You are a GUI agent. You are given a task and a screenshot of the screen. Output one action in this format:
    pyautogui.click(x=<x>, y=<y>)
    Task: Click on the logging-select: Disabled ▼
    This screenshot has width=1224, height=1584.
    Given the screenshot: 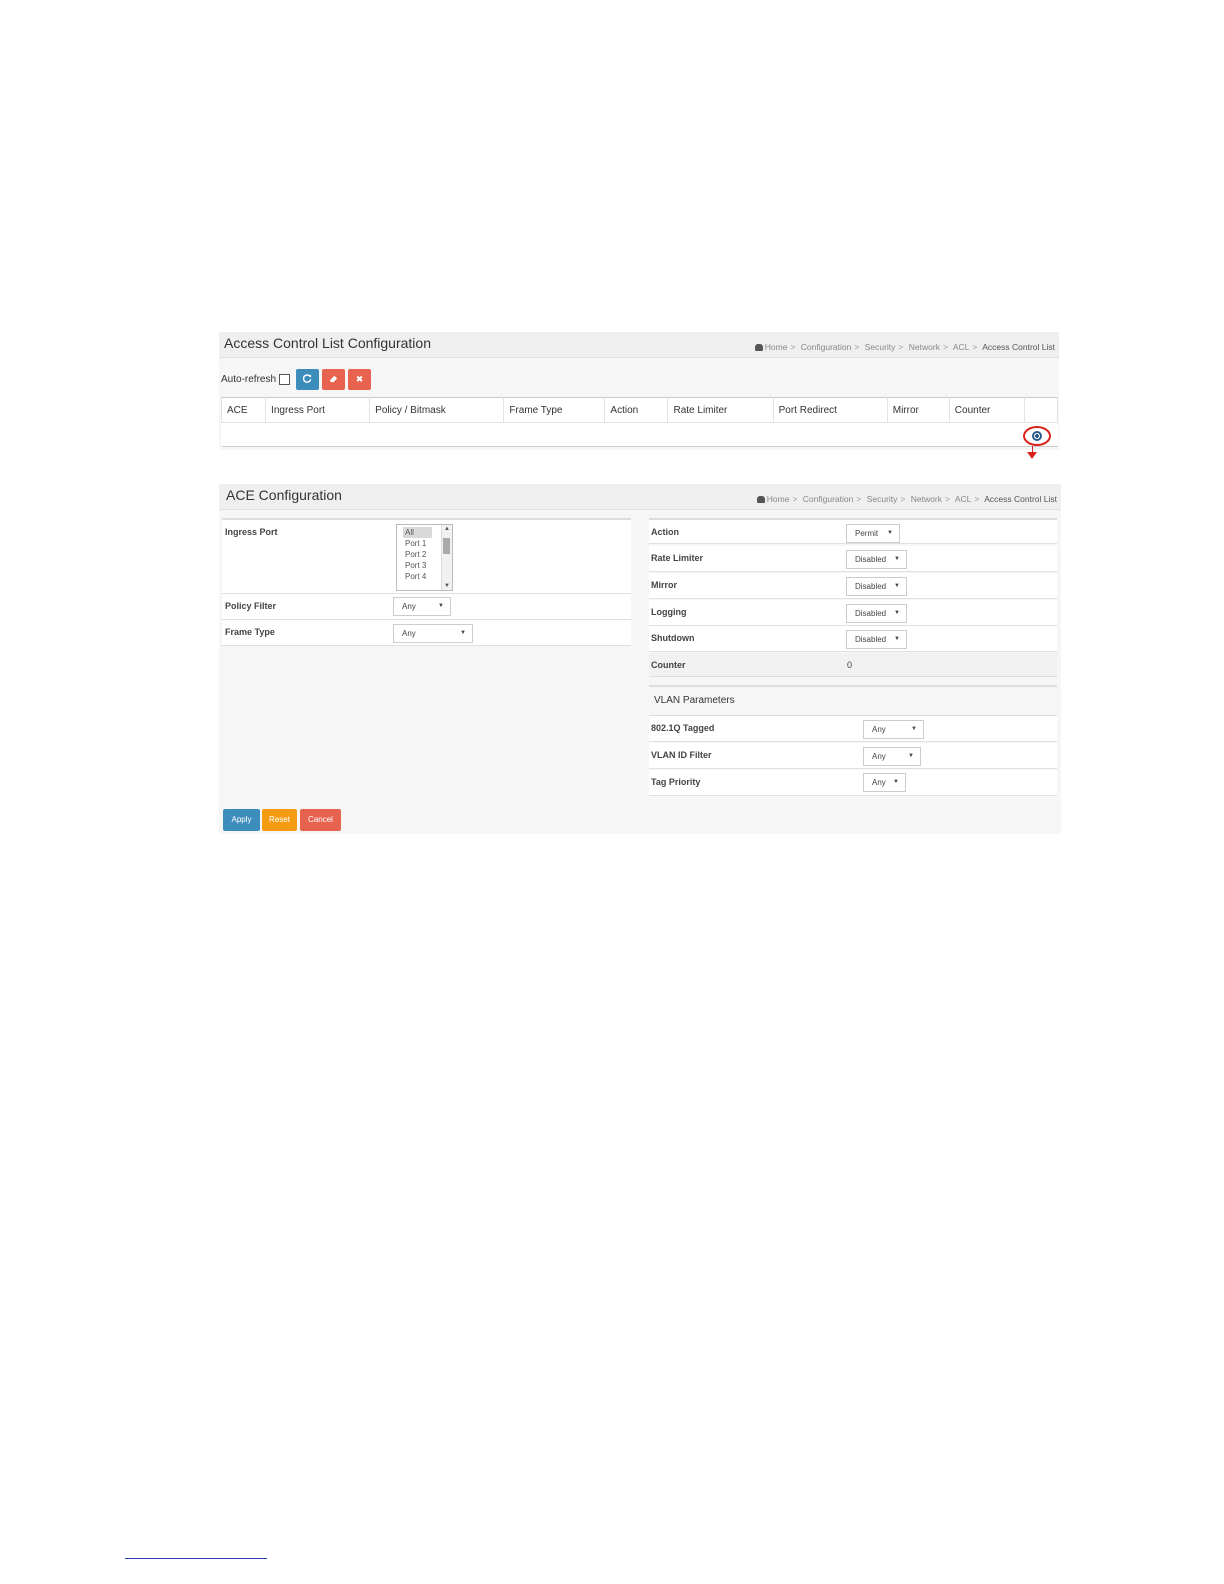 What is the action you would take?
    pyautogui.click(x=876, y=613)
    